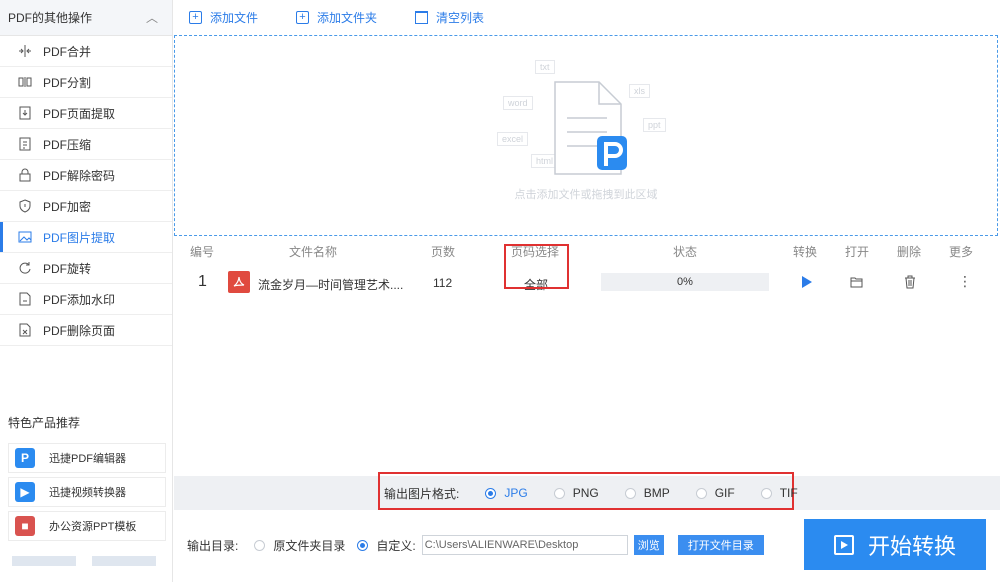 Image resolution: width=1000 pixels, height=582 pixels. I want to click on col-status: 状态, so click(685, 252).